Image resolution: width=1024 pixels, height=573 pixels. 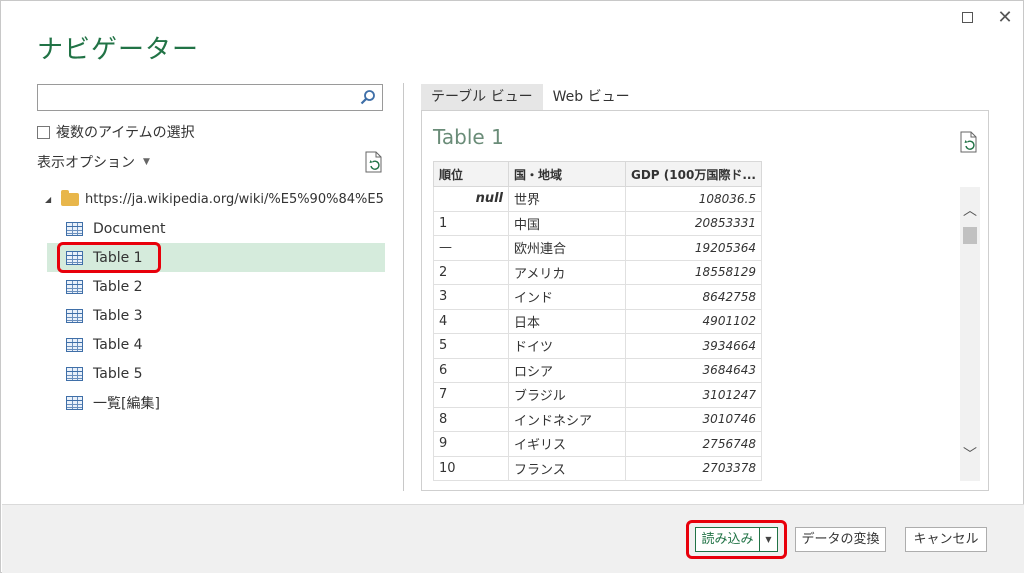 I want to click on cell-gdp: 8642758, so click(x=693, y=297).